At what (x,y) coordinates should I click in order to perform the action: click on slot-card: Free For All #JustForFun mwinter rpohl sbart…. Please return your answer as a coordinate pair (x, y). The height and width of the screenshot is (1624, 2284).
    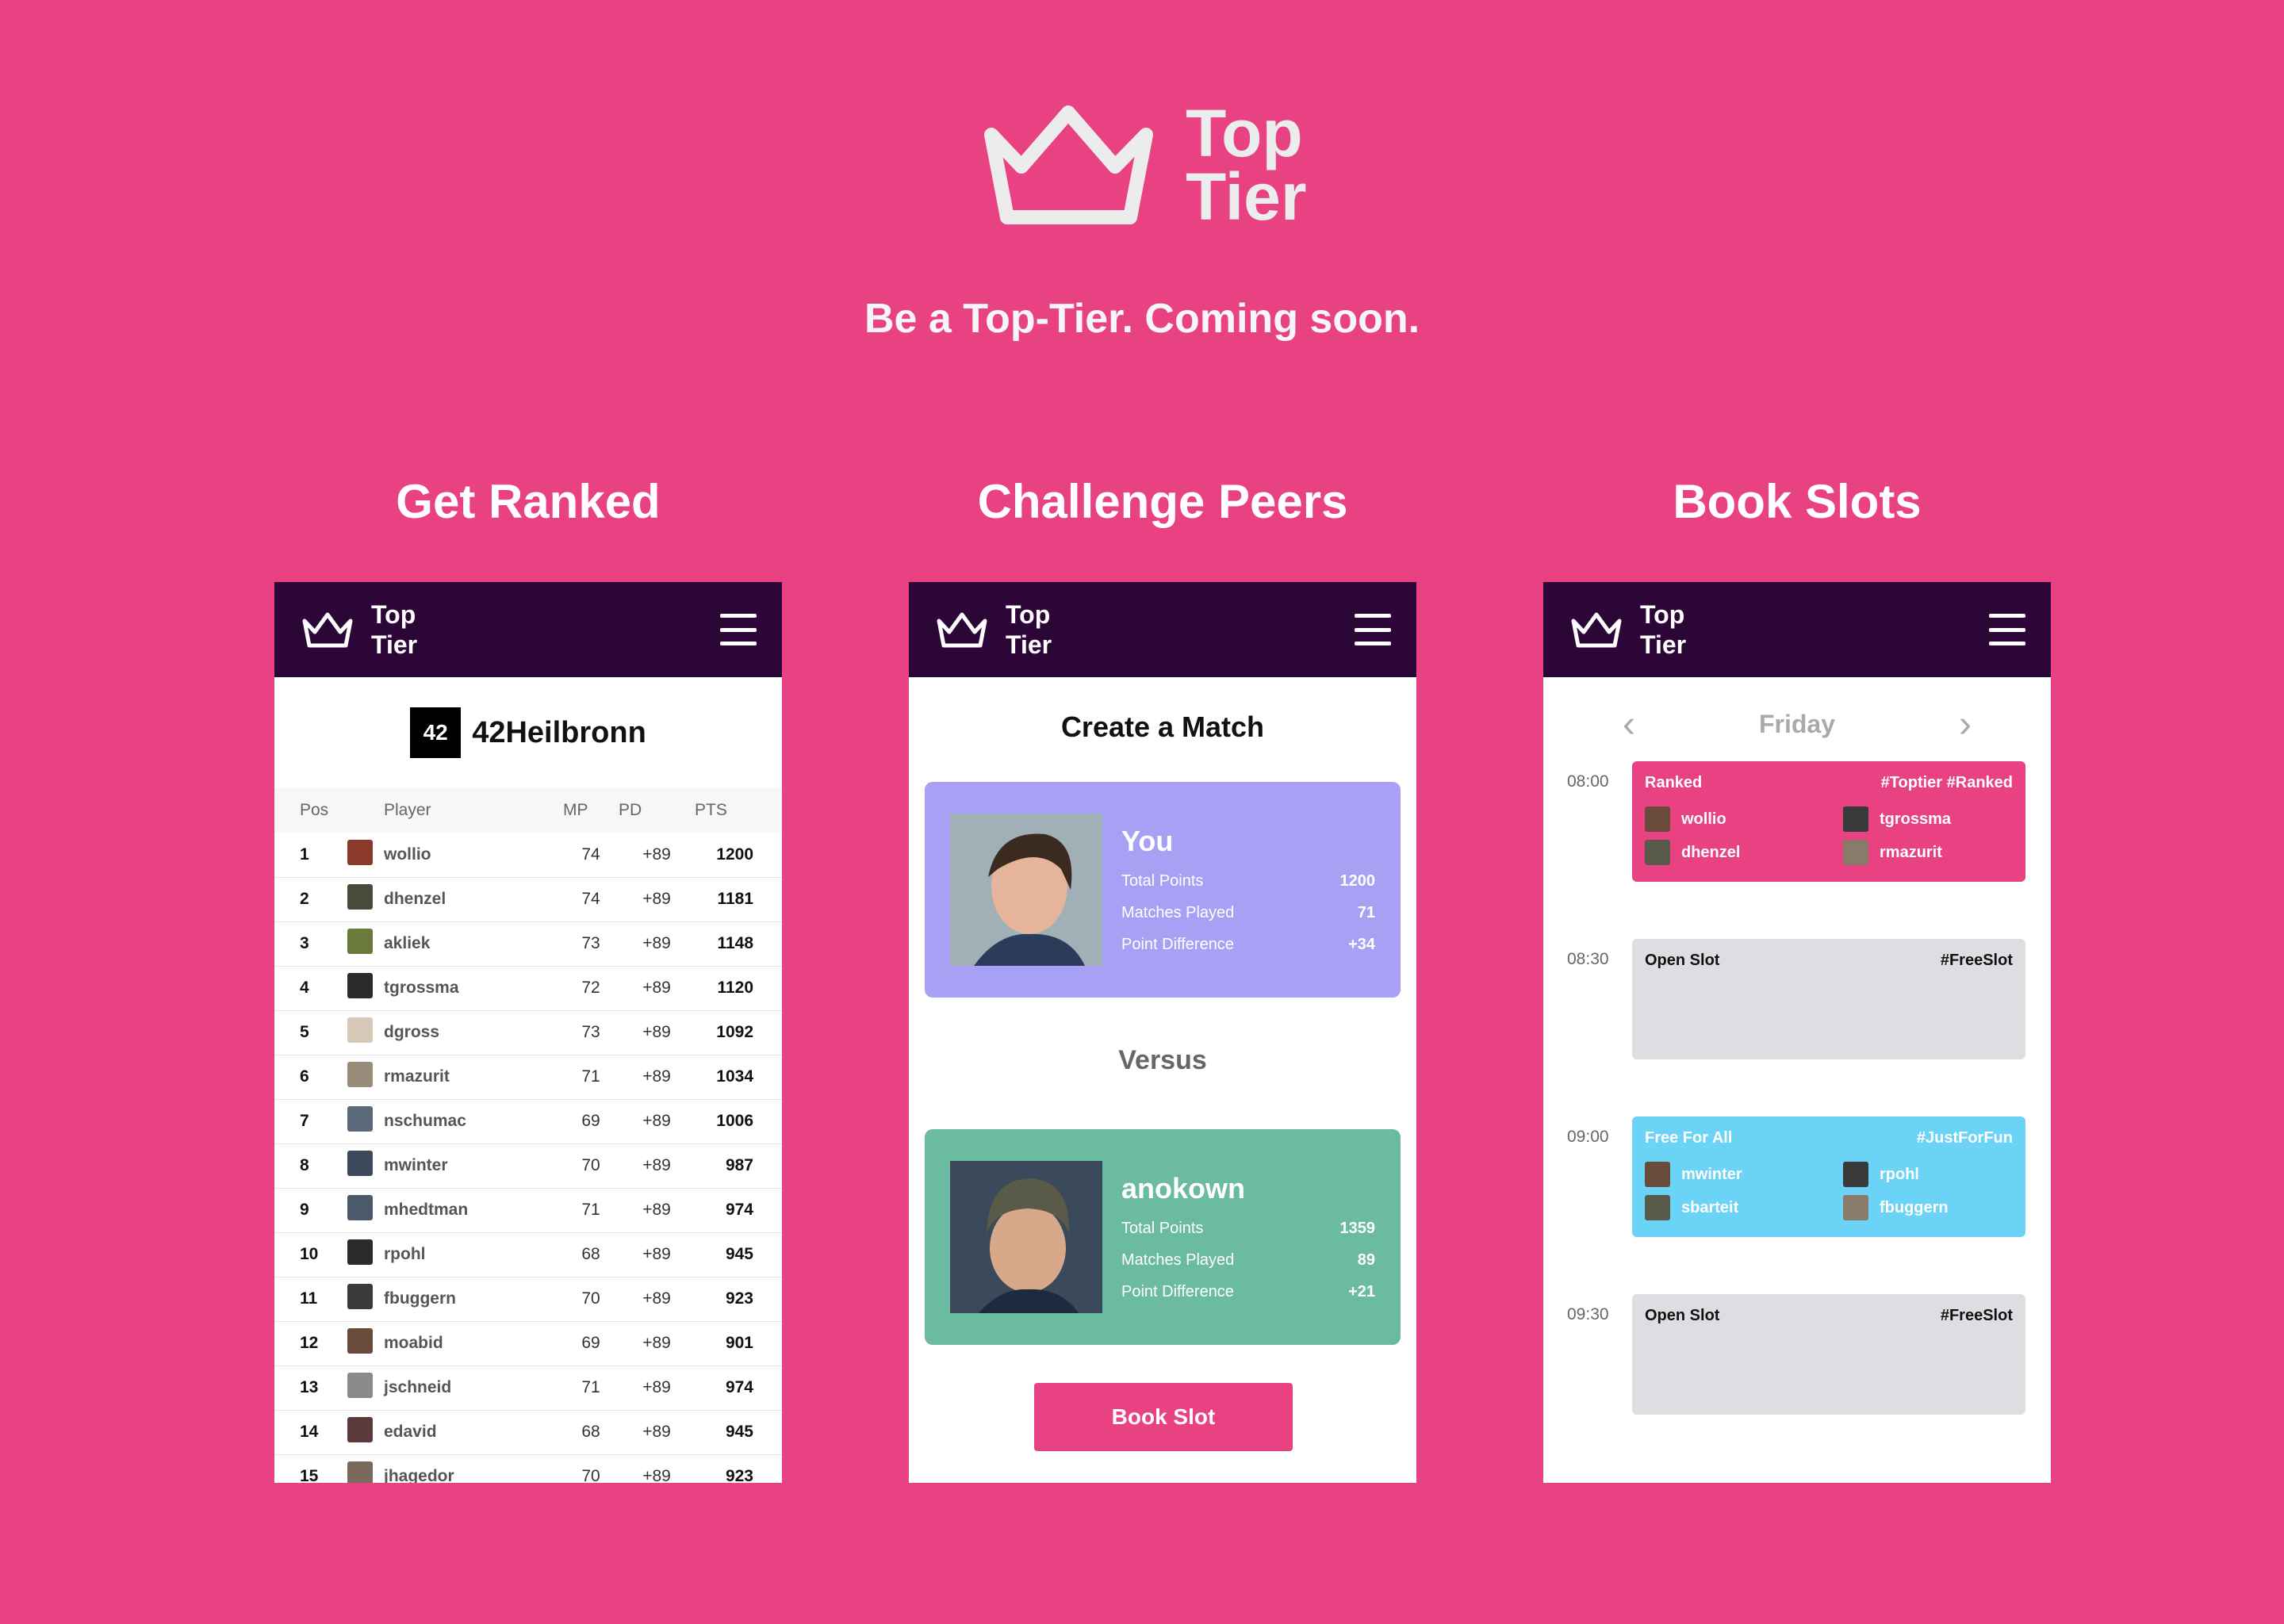
    Looking at the image, I should click on (1828, 1176).